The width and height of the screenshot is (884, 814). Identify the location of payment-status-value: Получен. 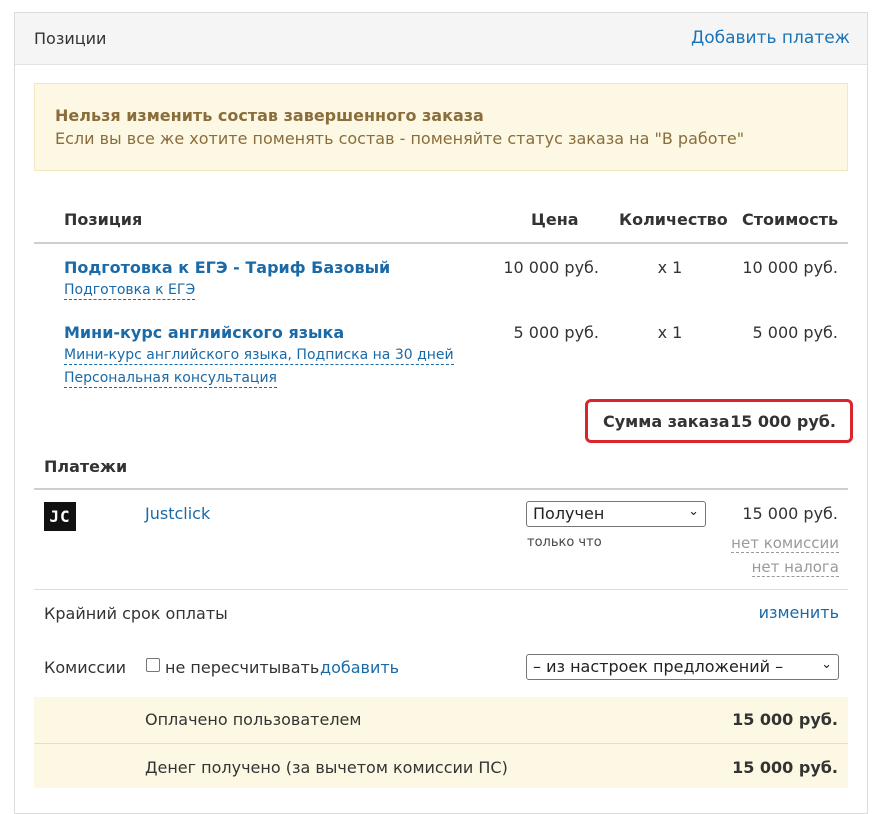
(569, 513).